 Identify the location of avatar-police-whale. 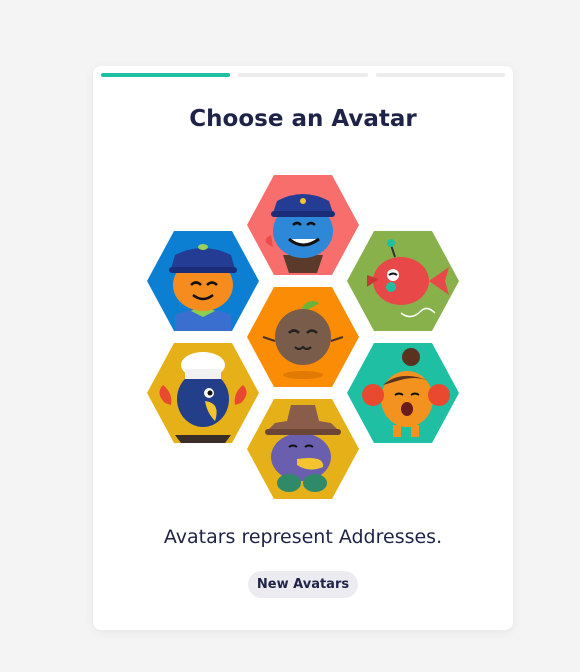
(303, 225).